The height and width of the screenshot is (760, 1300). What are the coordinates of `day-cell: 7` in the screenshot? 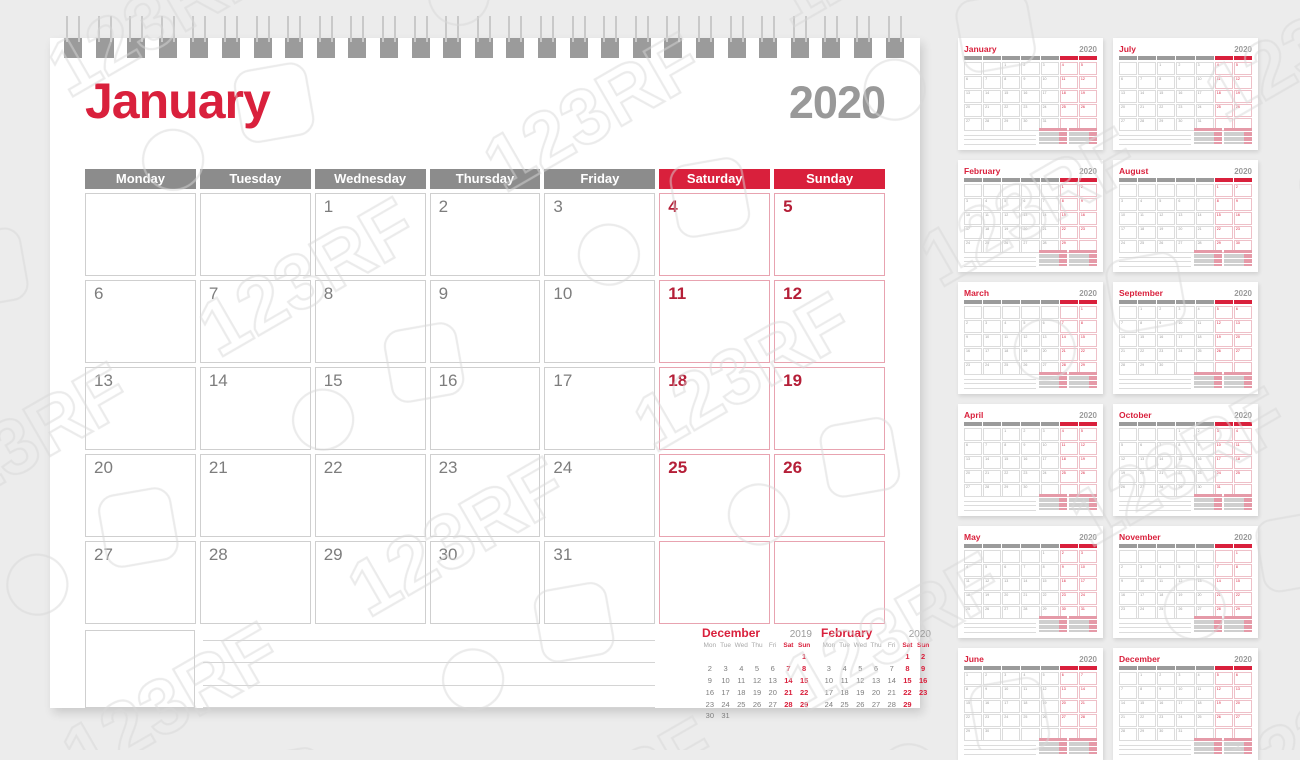 It's located at (255, 321).